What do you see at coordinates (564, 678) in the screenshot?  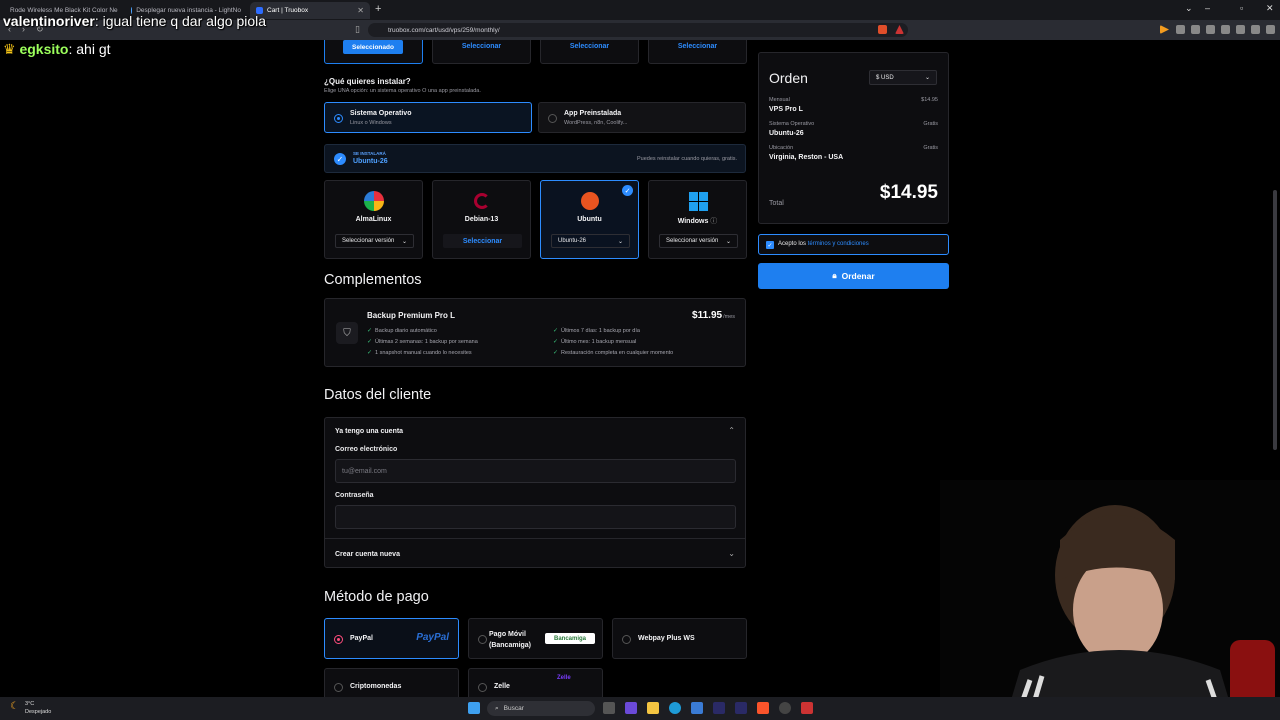 I see `zelle-logo: Zelle` at bounding box center [564, 678].